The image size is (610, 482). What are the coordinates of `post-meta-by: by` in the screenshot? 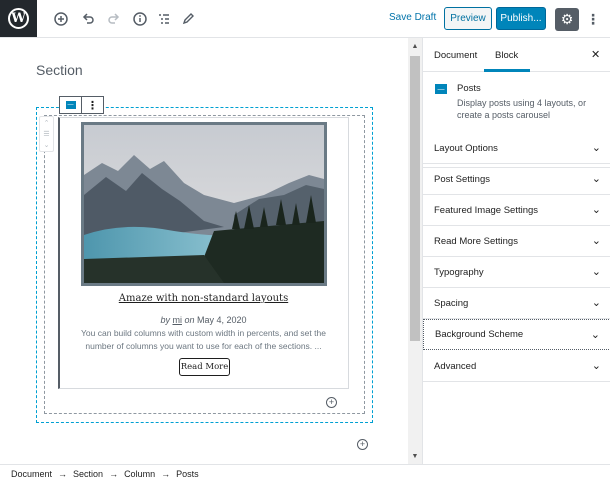 It's located at (165, 320).